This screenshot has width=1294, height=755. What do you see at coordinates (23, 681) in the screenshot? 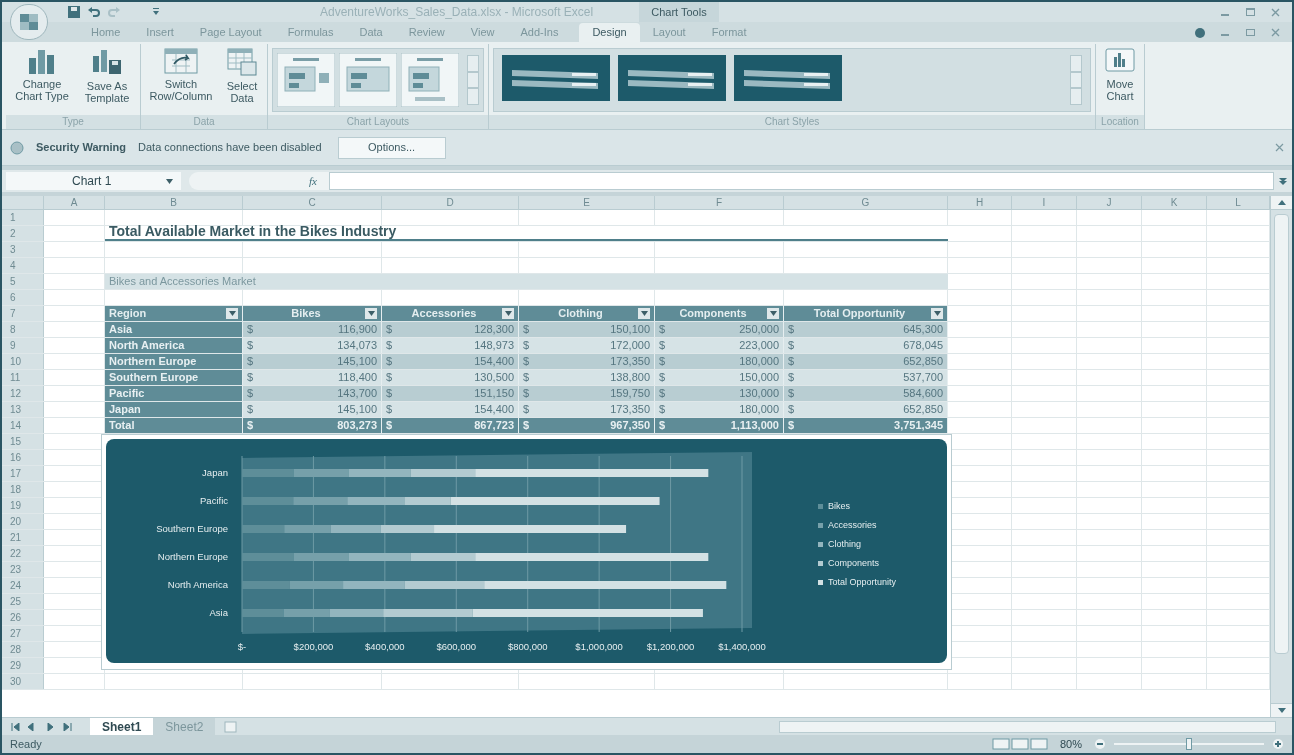
I see `row-heading: 30` at bounding box center [23, 681].